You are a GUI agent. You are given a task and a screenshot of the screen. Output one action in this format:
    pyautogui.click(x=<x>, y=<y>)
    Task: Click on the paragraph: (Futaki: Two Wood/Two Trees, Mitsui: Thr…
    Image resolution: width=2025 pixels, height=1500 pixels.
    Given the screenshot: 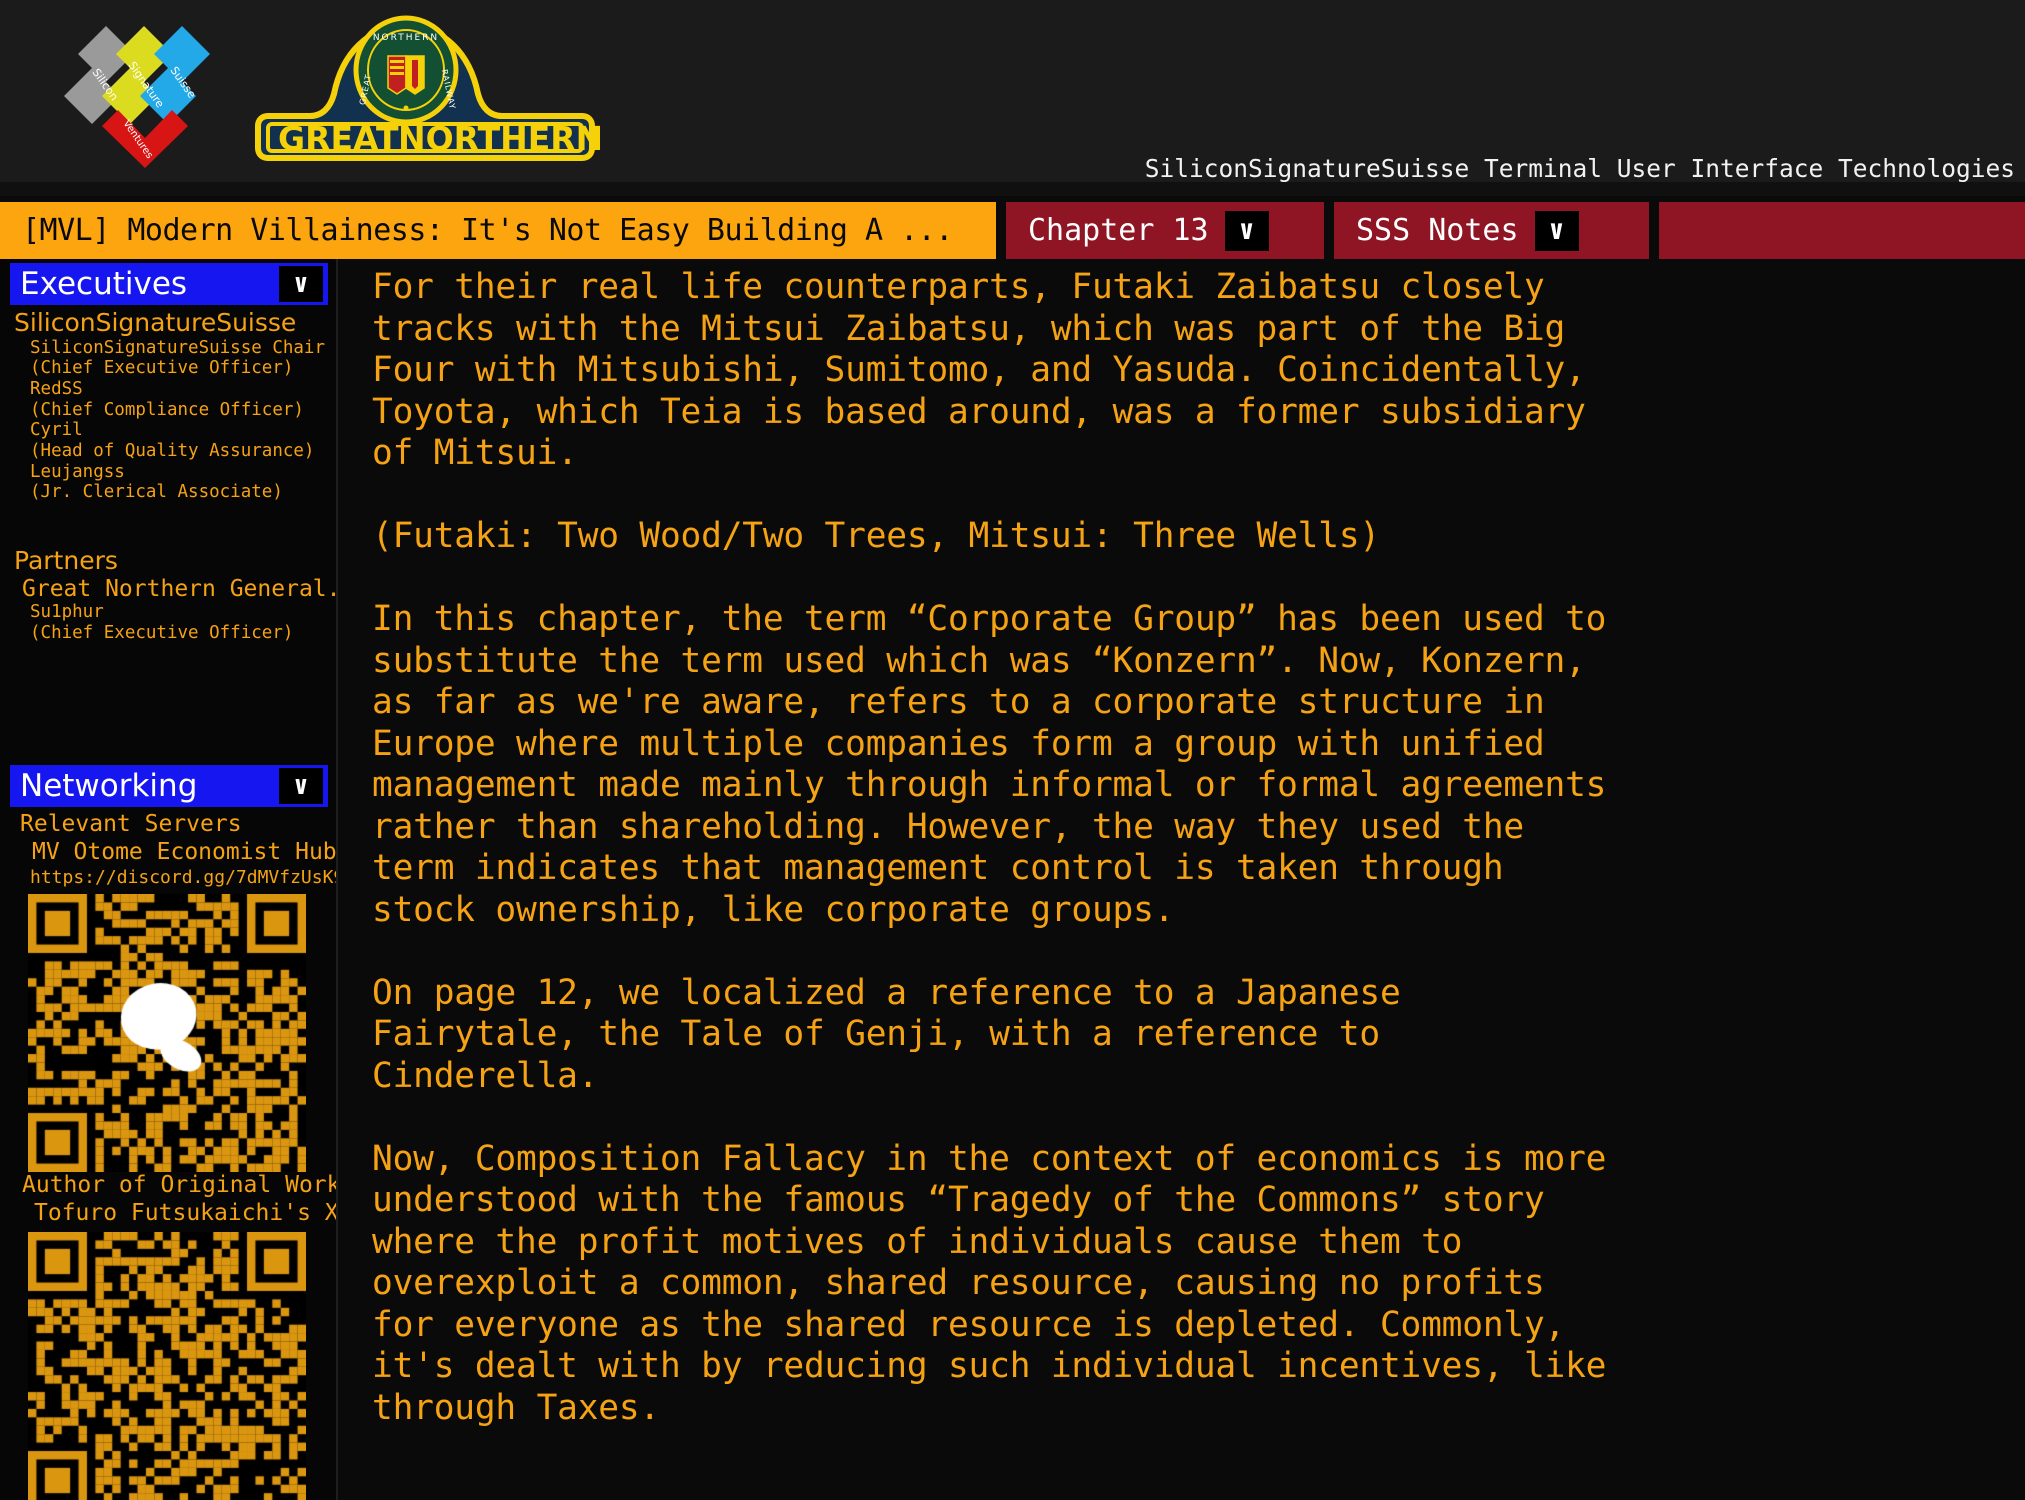 What is the action you would take?
    pyautogui.click(x=876, y=536)
    